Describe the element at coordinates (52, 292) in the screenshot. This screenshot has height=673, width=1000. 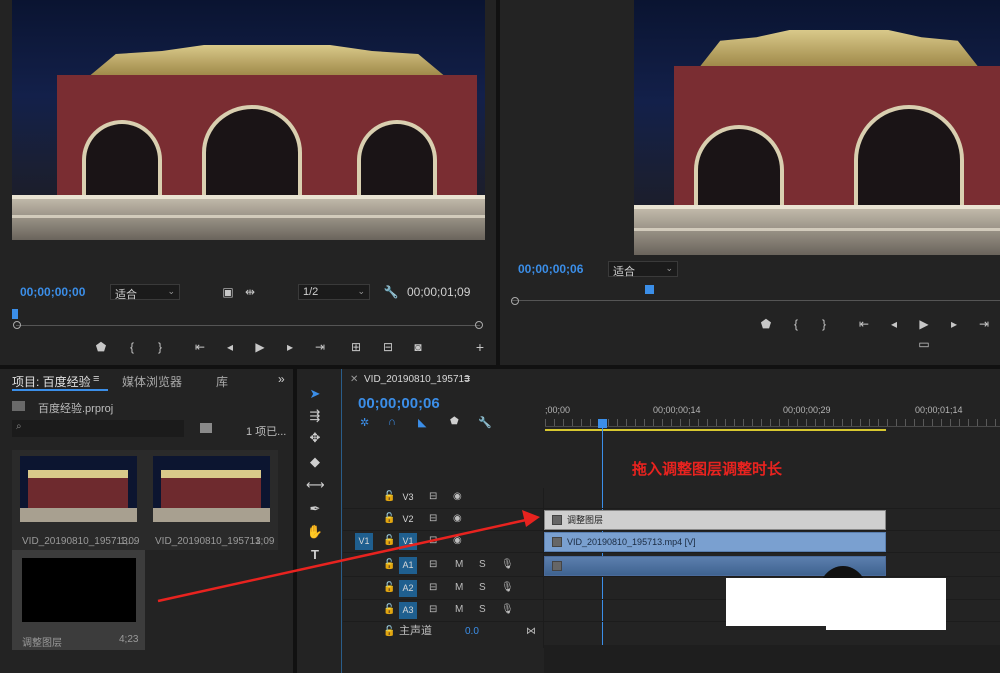
I see `source-timecode: 00;00;00;00` at that location.